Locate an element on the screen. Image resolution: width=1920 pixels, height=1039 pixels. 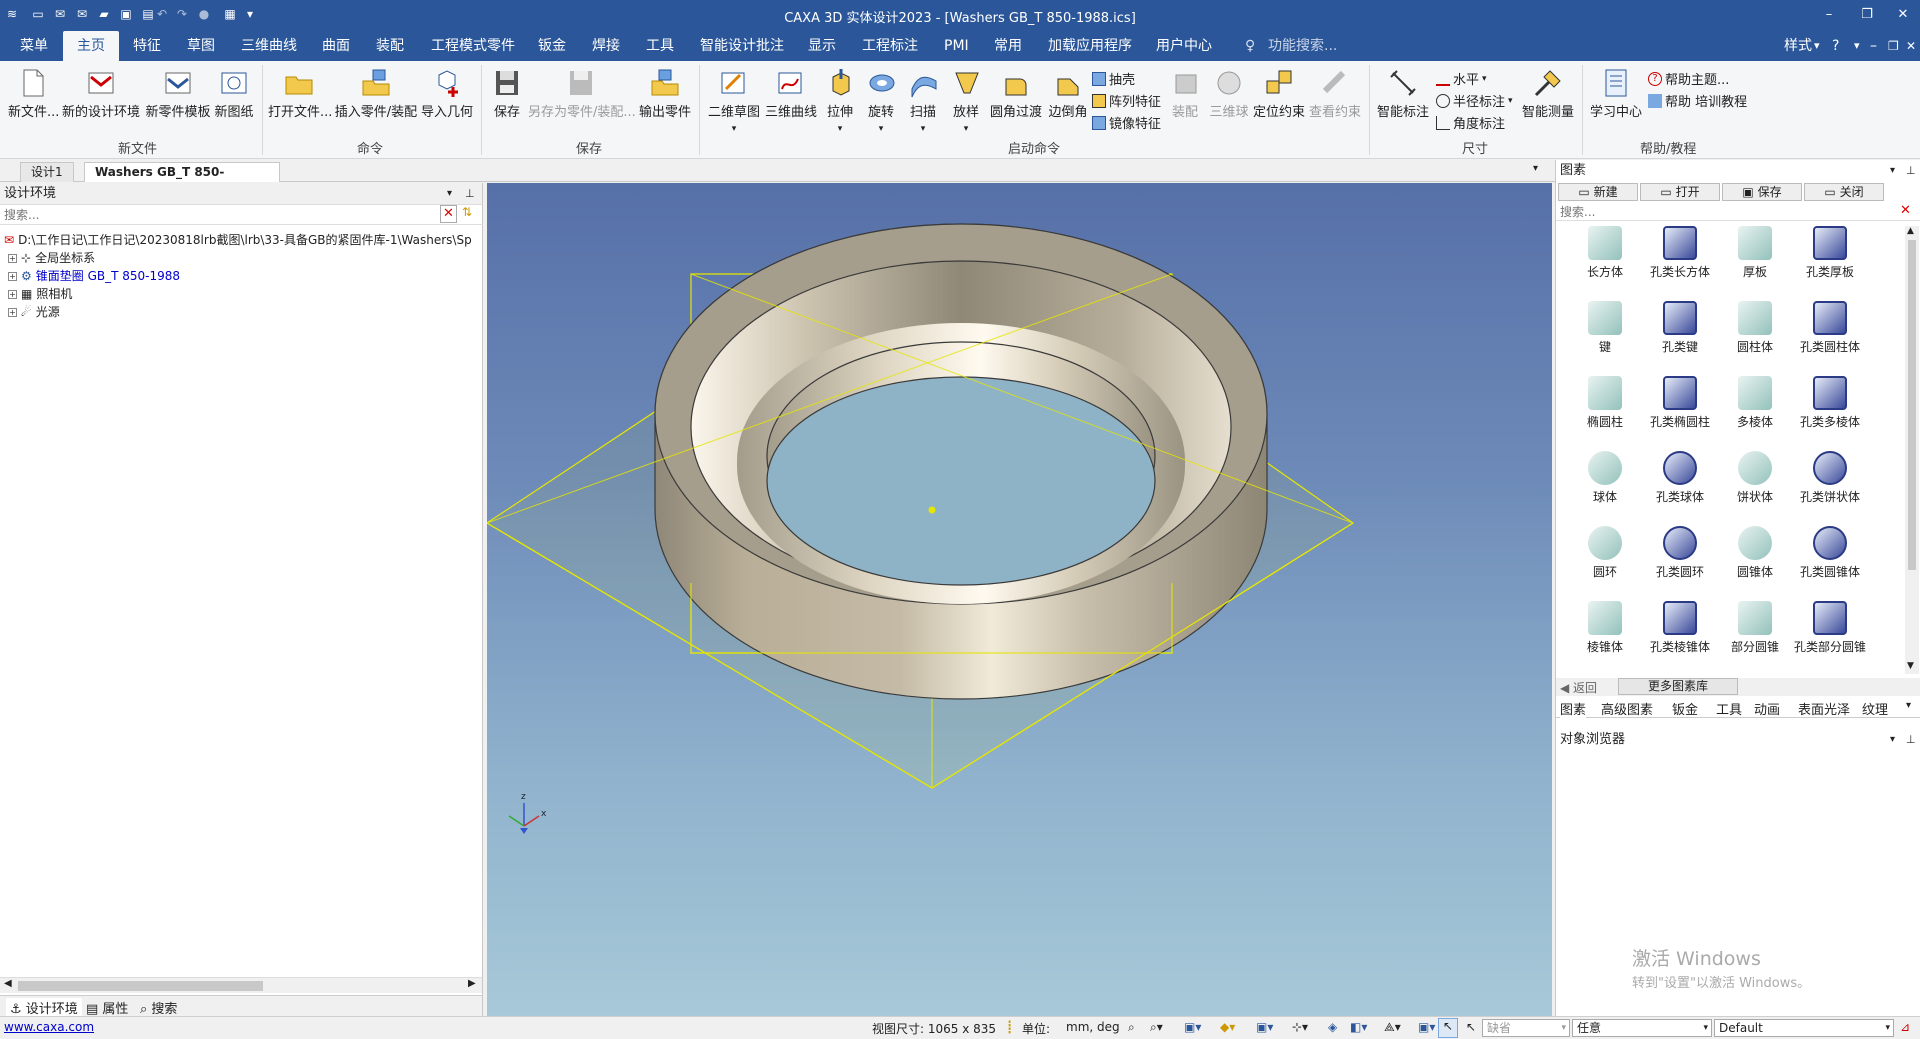
element-item: 部分圆锥 is located at coordinates (1755, 628).